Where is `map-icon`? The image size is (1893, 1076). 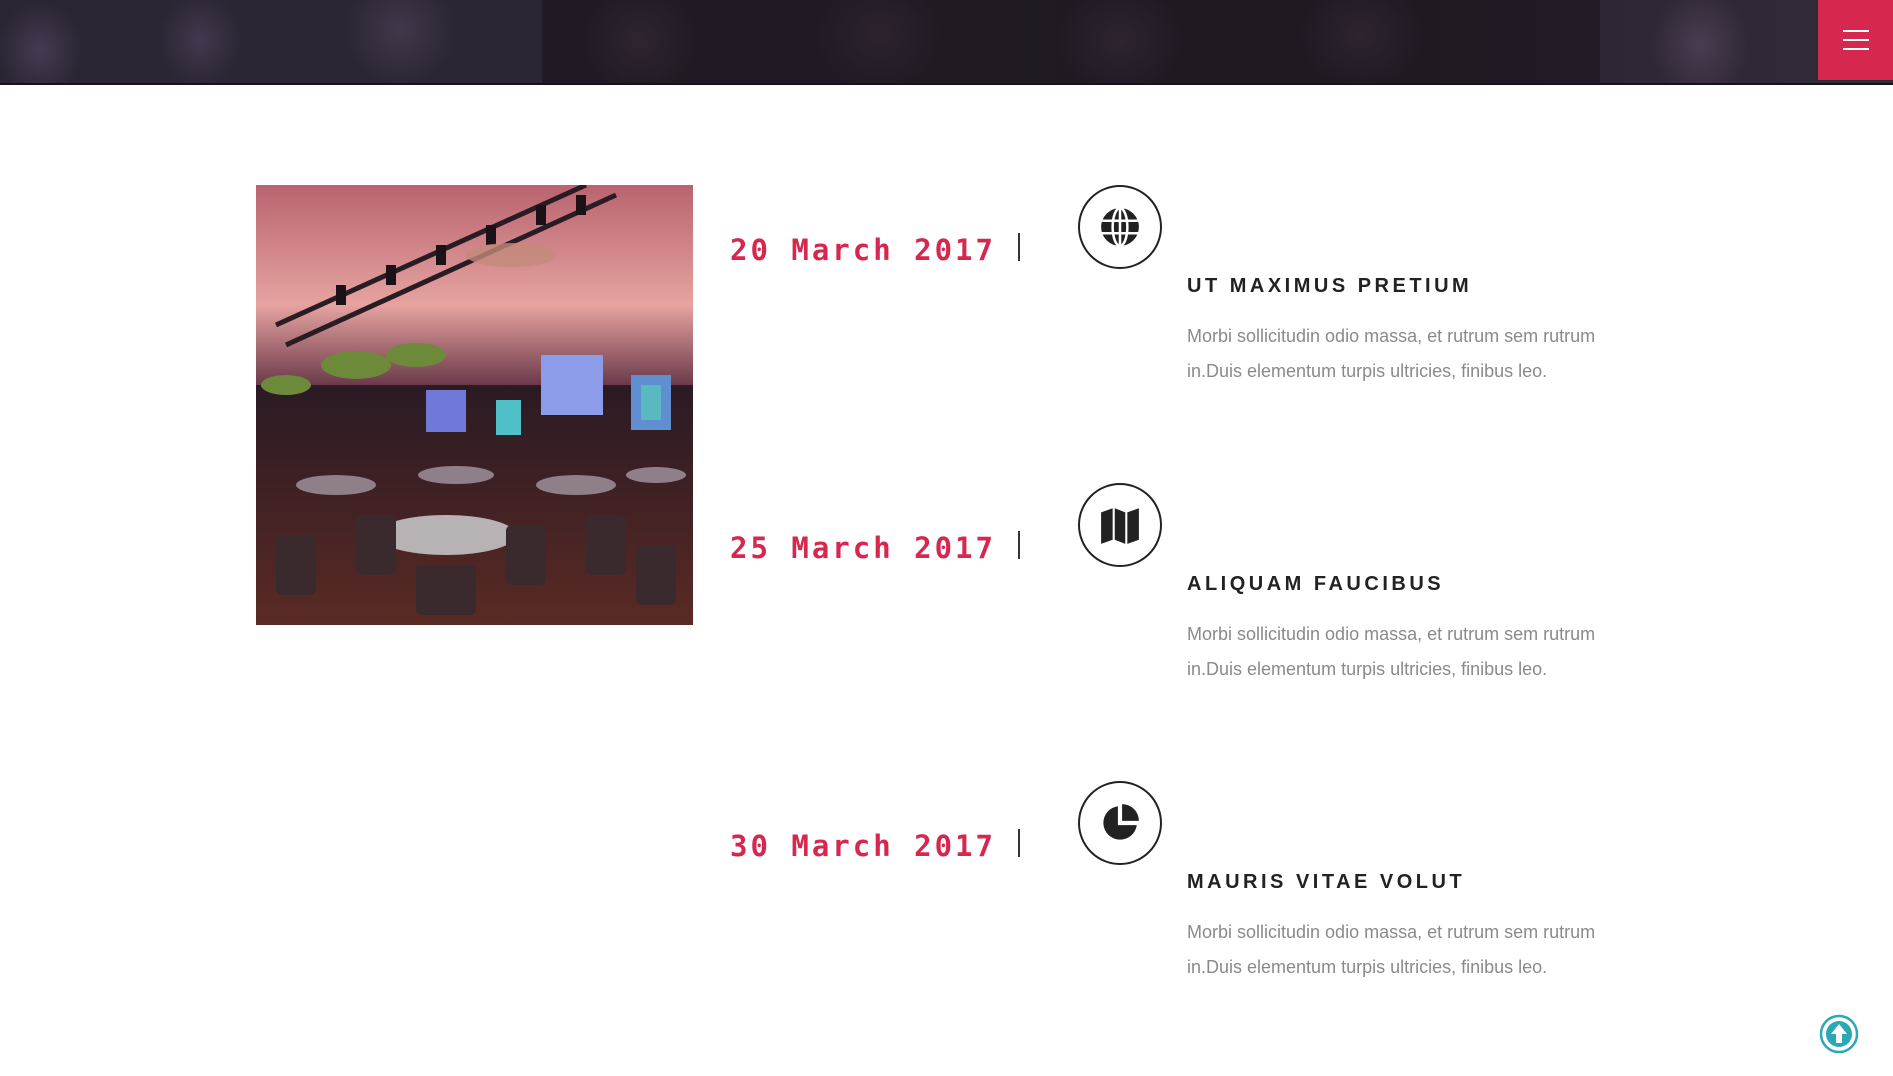 map-icon is located at coordinates (1120, 525).